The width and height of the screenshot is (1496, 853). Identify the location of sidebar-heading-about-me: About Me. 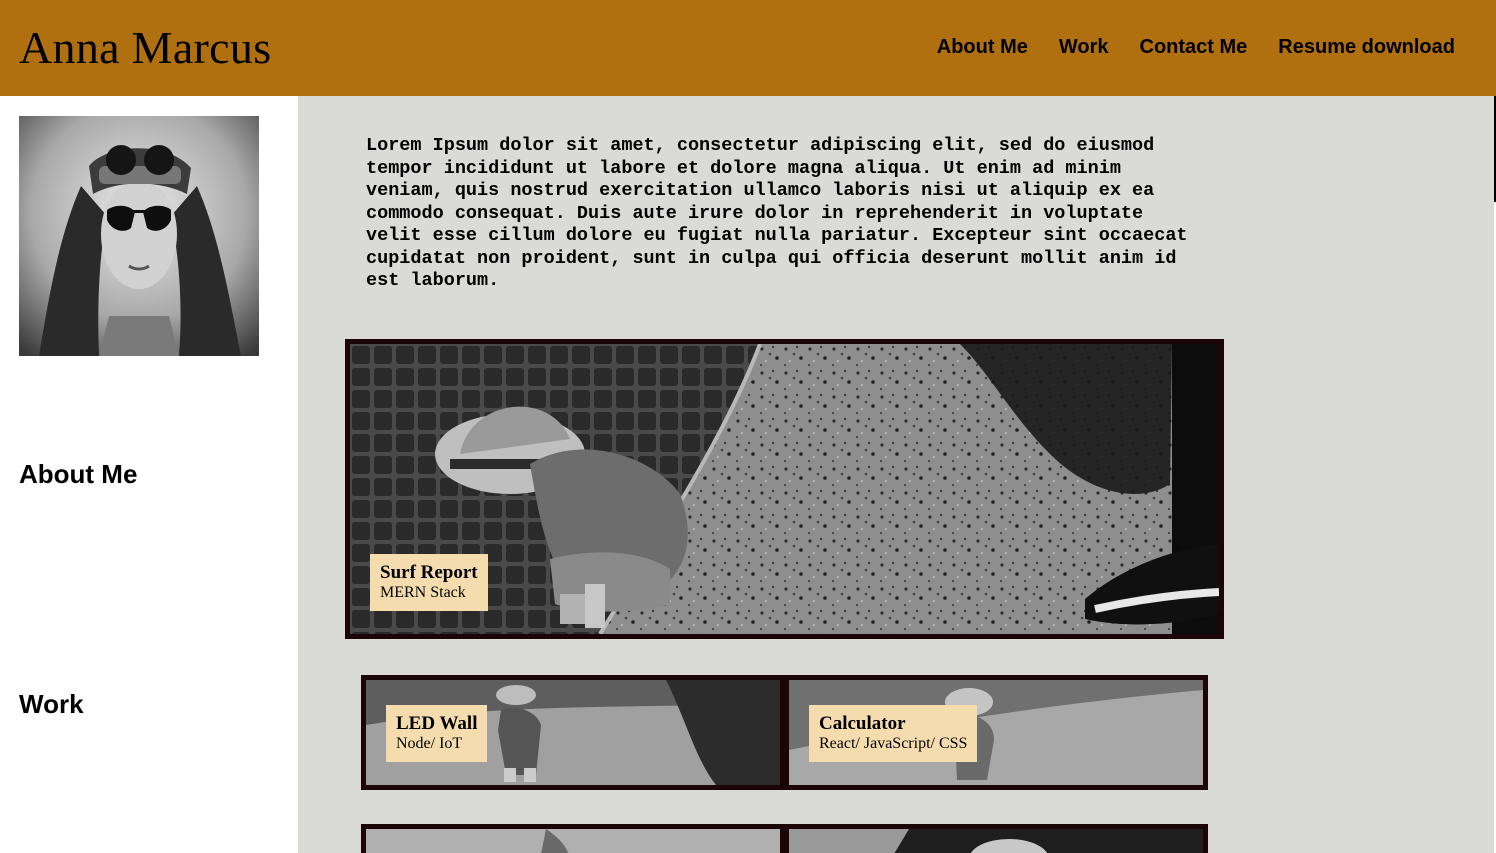
(78, 474).